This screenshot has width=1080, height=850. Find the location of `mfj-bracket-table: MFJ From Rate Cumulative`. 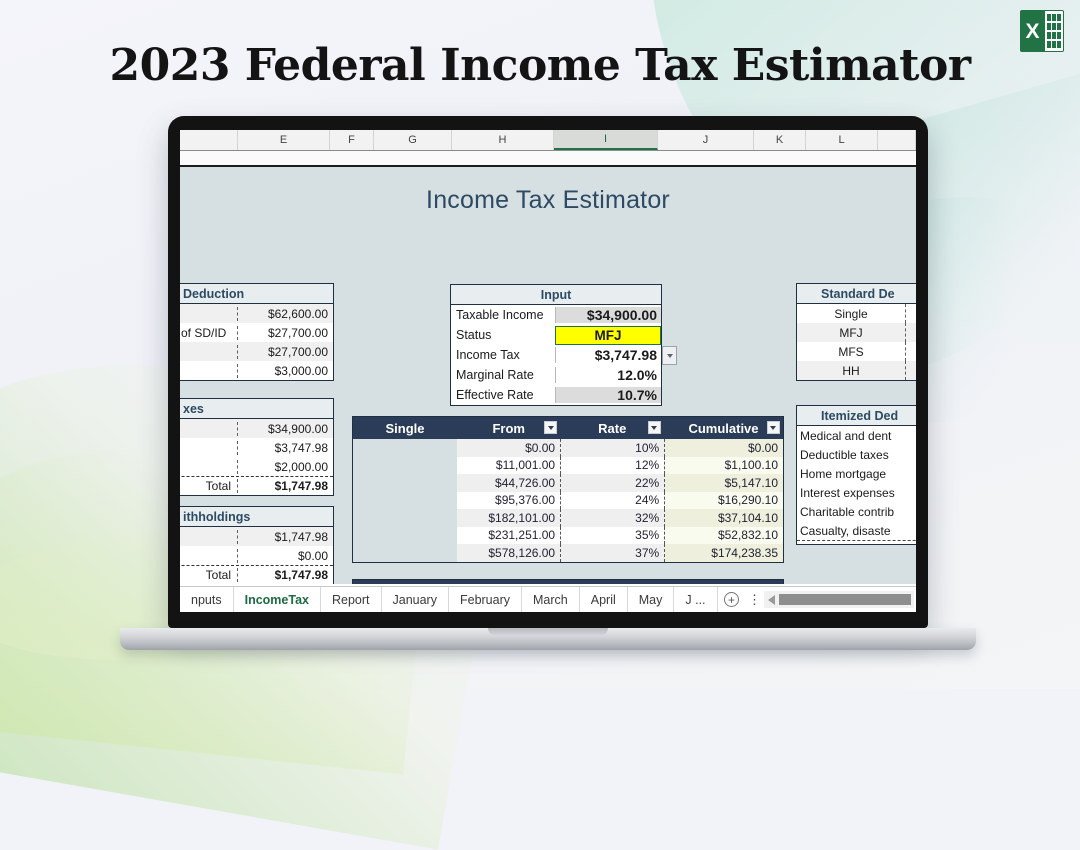

mfj-bracket-table: MFJ From Rate Cumulative is located at coordinates (568, 581).